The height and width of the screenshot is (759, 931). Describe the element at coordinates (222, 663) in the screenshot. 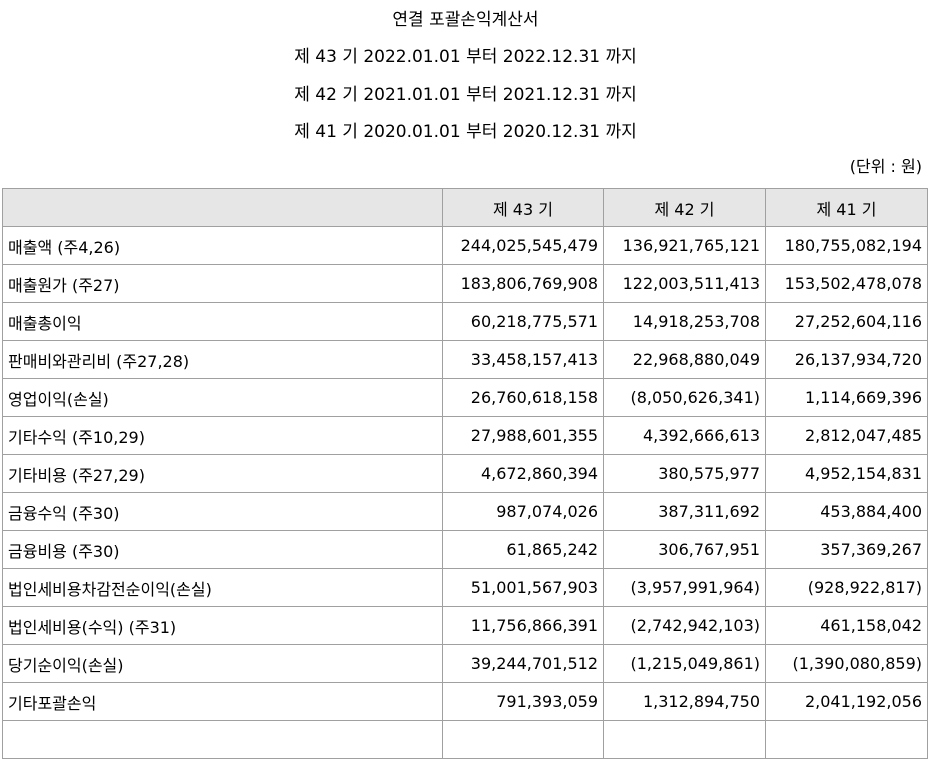

I see `row-label: 당기순이익(손실)` at that location.